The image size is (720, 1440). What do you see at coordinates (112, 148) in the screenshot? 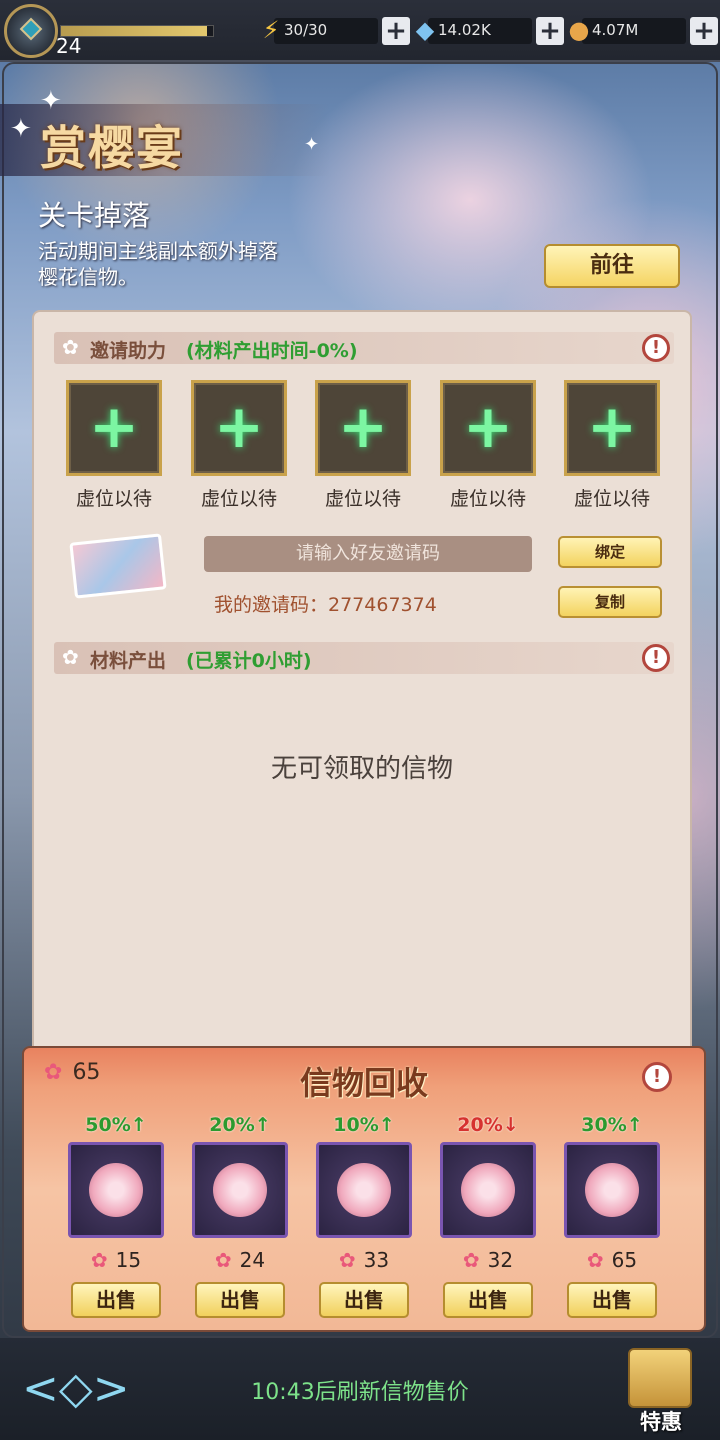
I see `event-title: 赏樱宴` at bounding box center [112, 148].